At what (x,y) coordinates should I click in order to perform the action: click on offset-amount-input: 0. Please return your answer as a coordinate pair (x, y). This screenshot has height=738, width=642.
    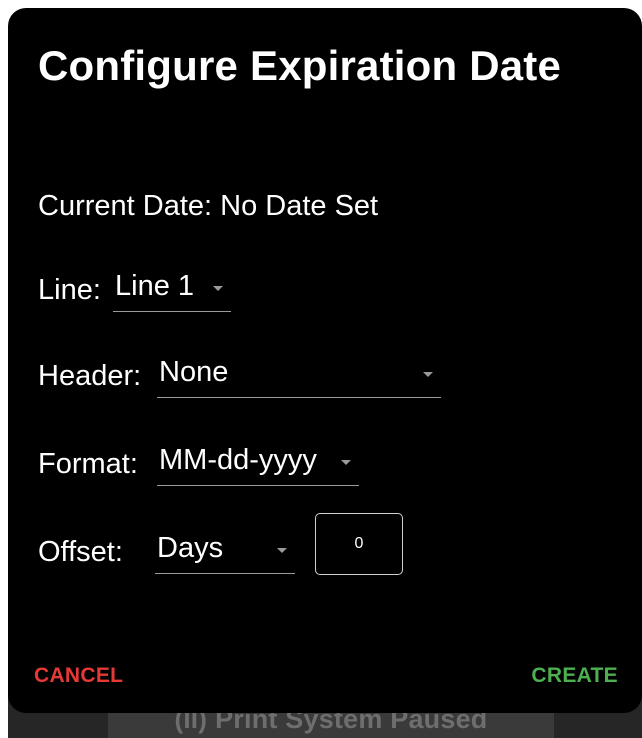
    Looking at the image, I should click on (359, 544).